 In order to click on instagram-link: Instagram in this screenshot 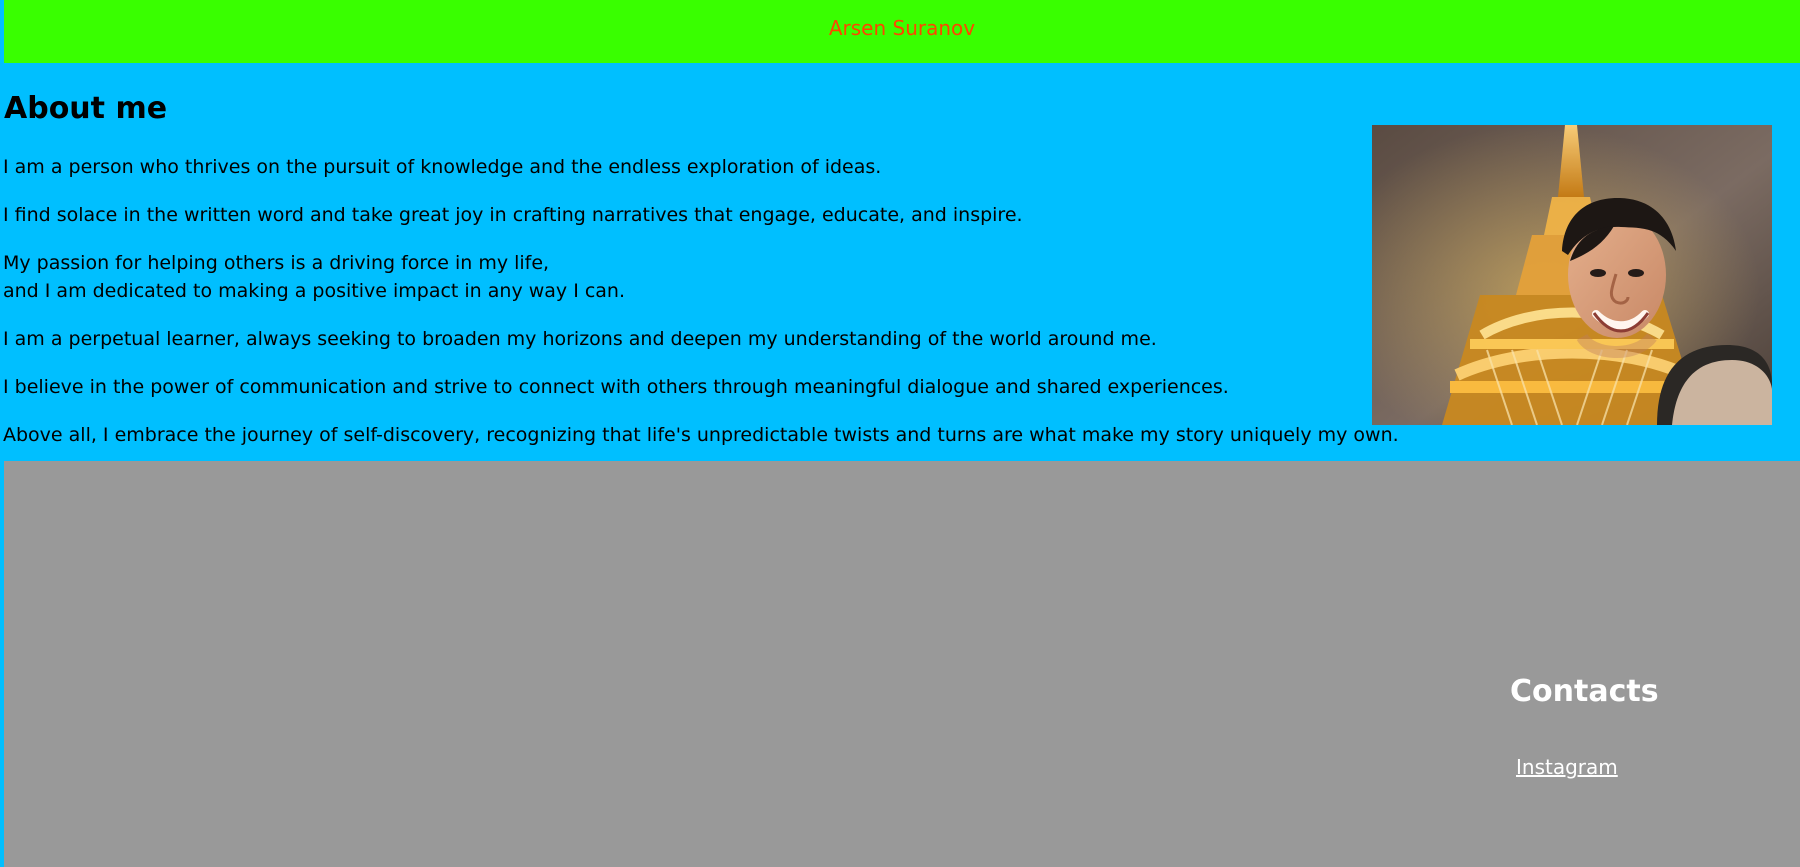, I will do `click(1567, 767)`.